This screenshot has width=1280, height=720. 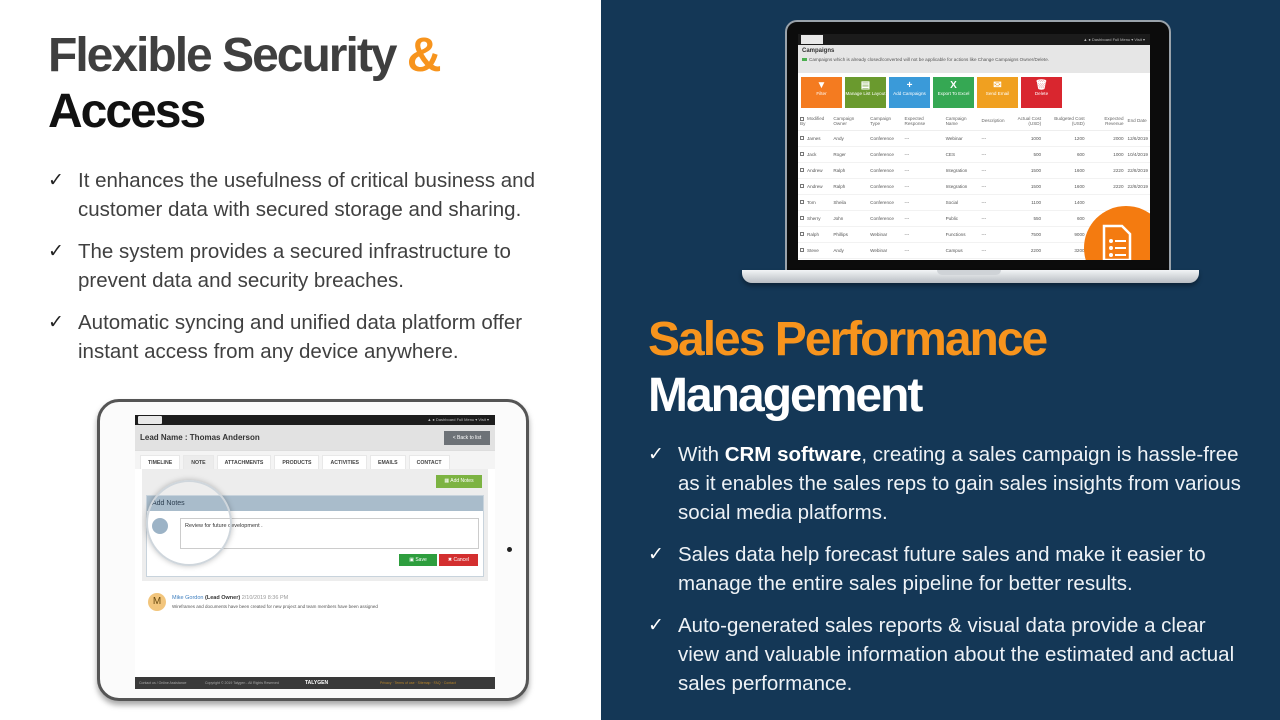 What do you see at coordinates (244, 462) in the screenshot?
I see `tab-attachments: ATTACHMENTS` at bounding box center [244, 462].